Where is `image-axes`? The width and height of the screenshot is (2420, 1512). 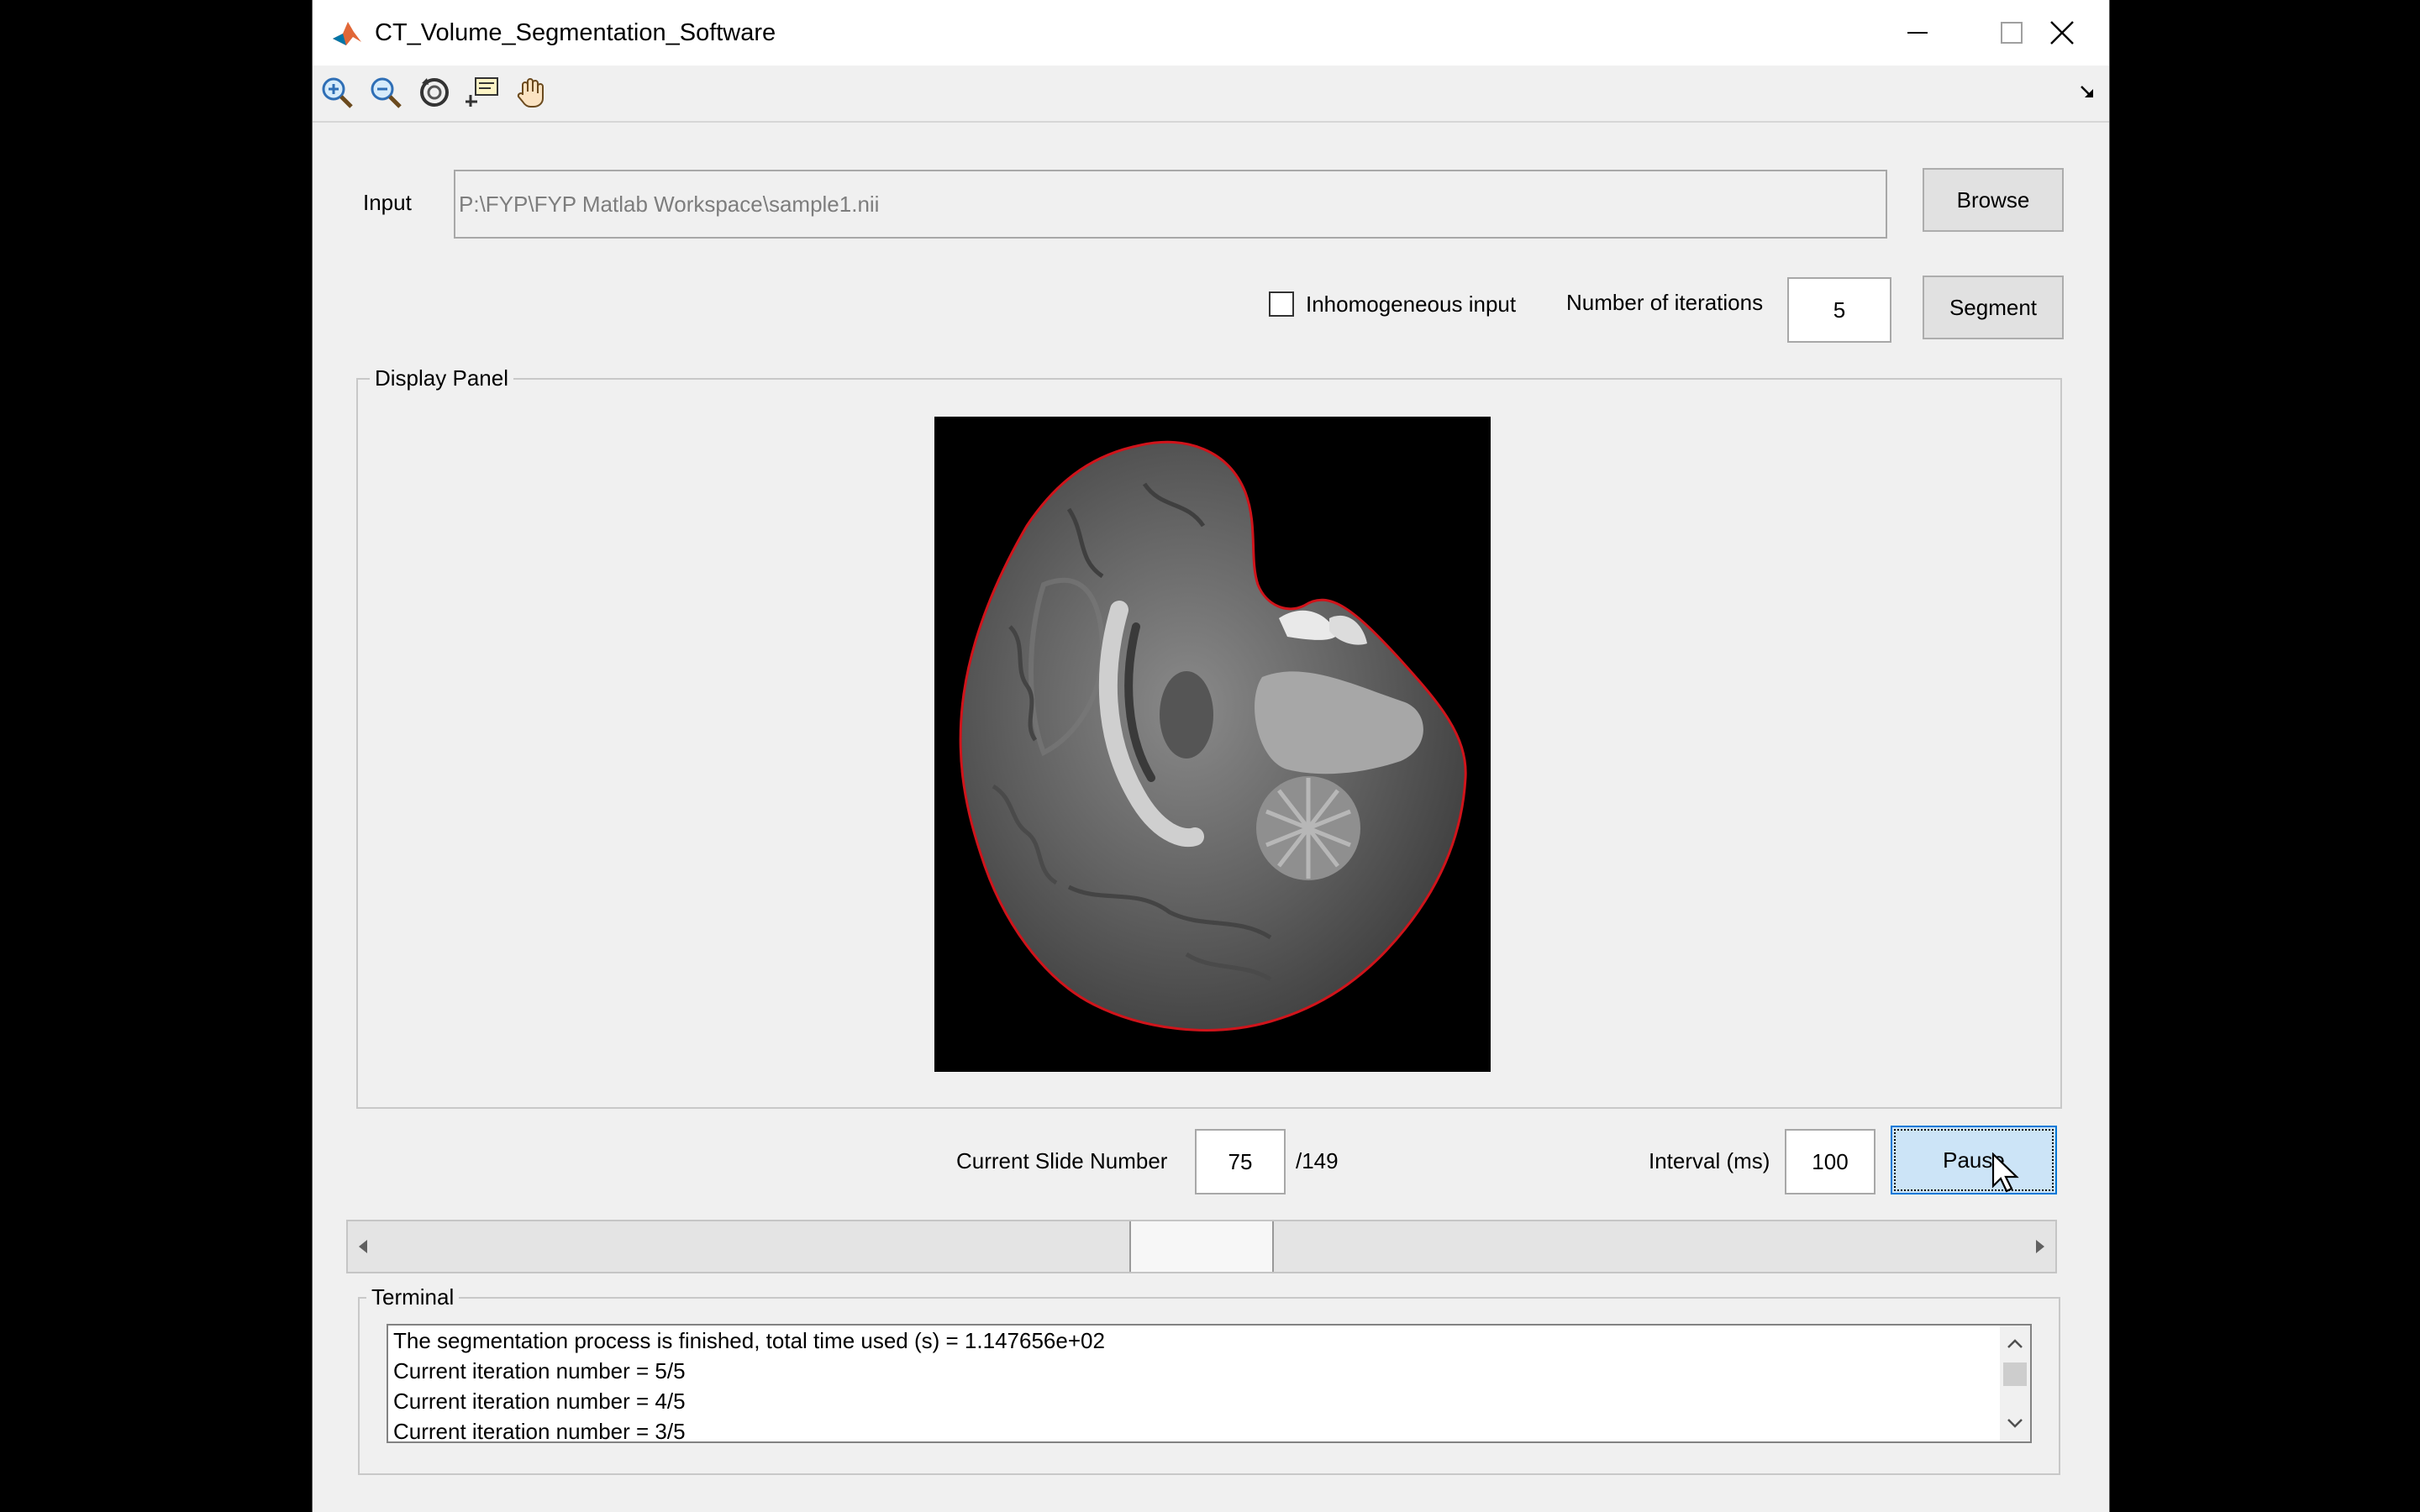
image-axes is located at coordinates (1212, 744).